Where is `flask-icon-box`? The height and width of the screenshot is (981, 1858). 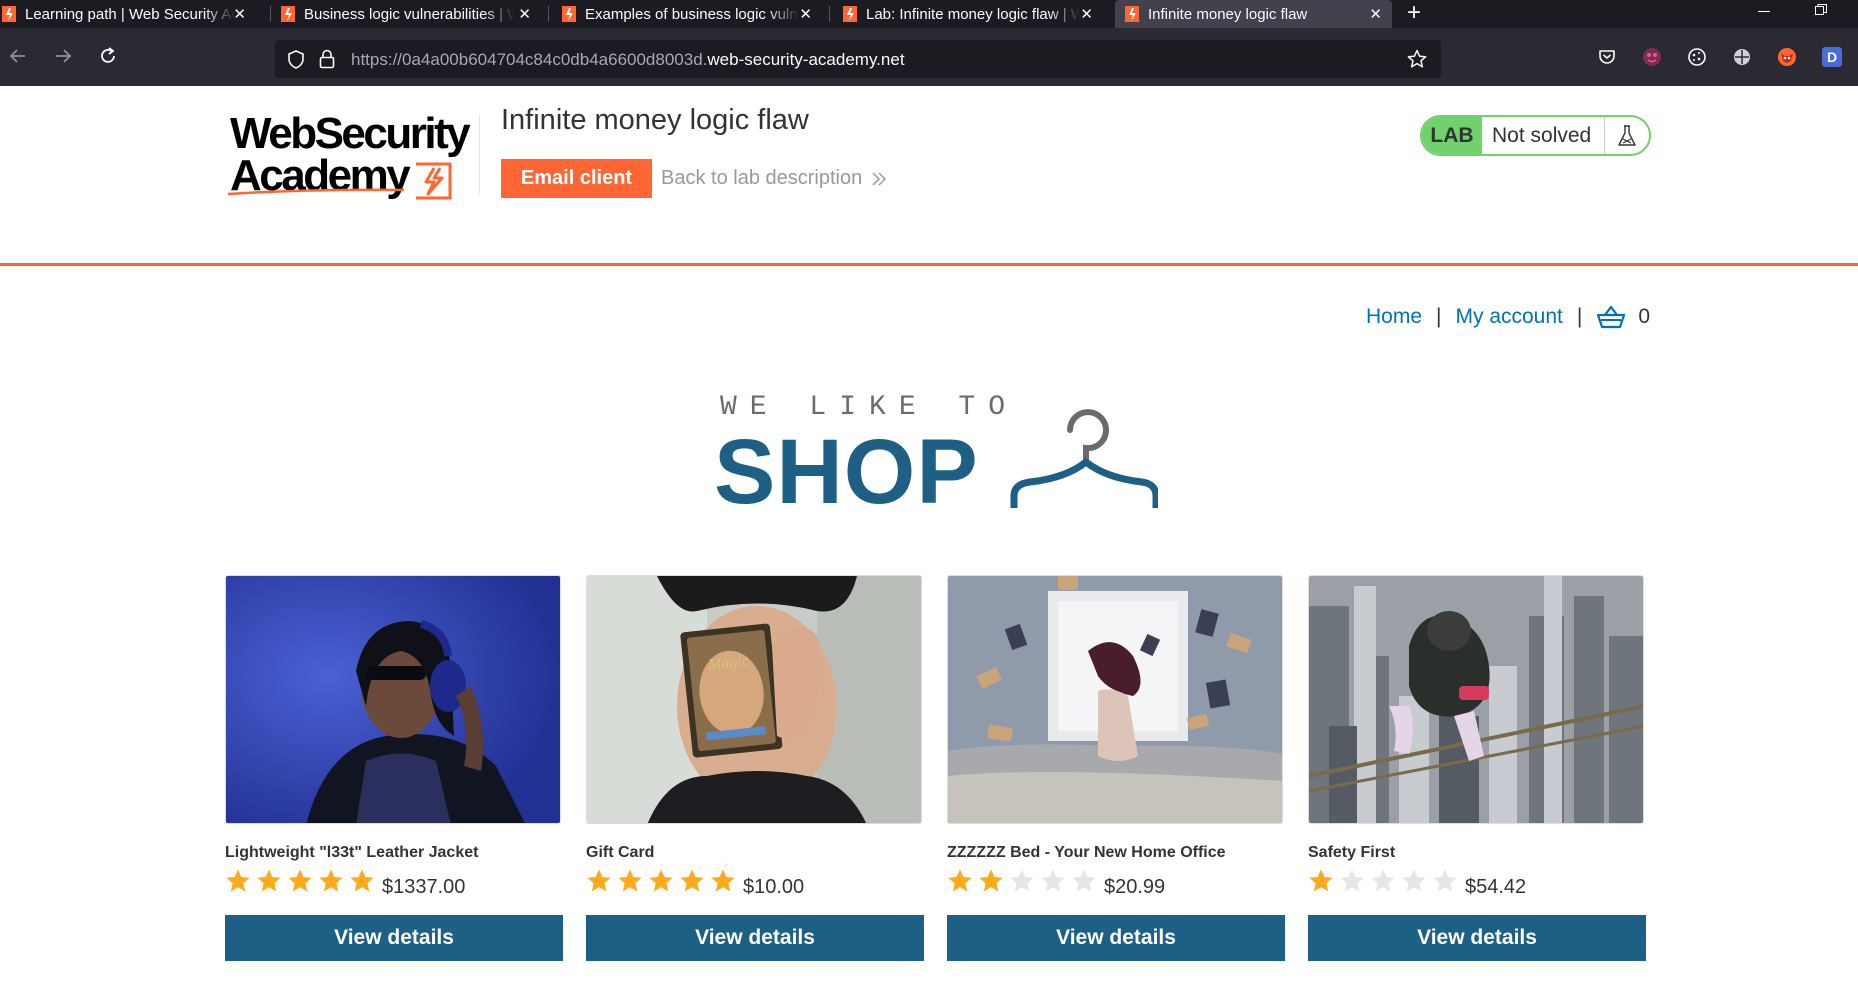
flask-icon-box is located at coordinates (1626, 135).